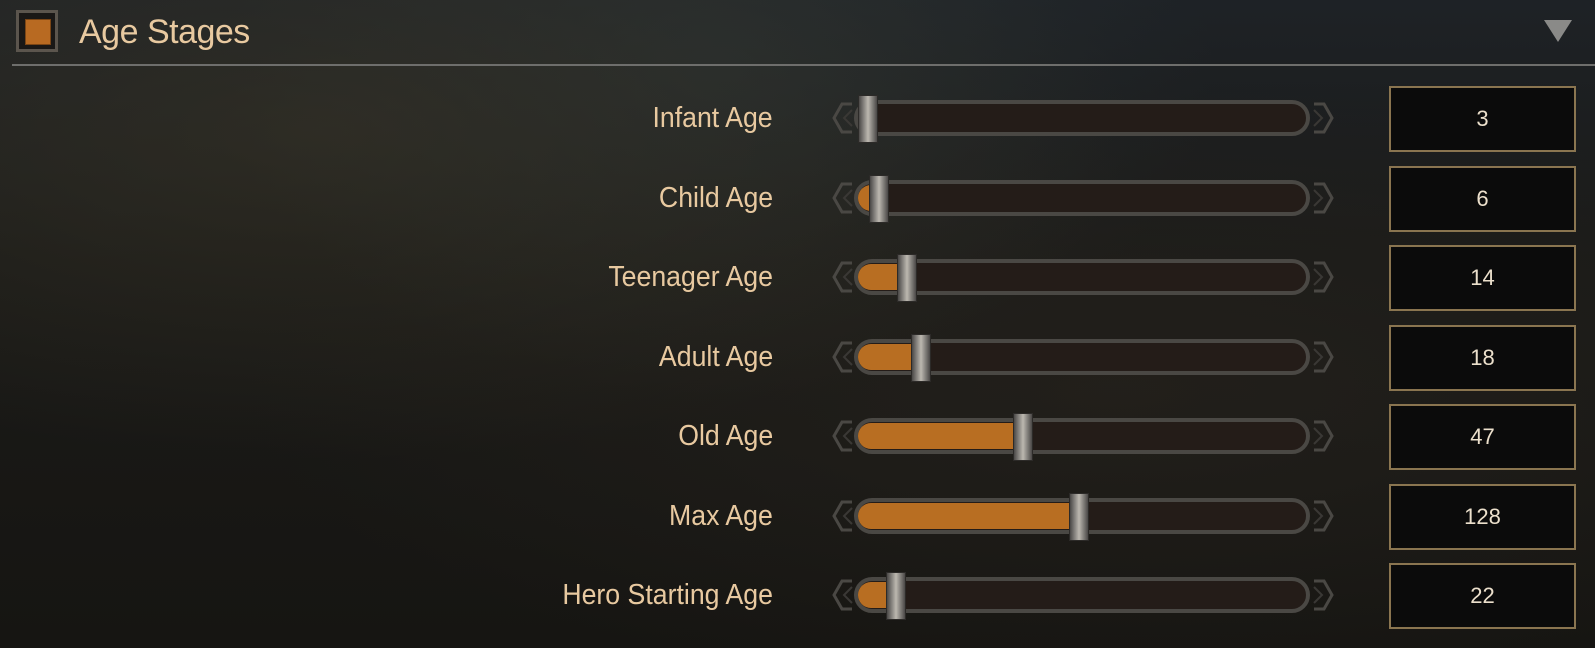  I want to click on value-text: 128, so click(1482, 516).